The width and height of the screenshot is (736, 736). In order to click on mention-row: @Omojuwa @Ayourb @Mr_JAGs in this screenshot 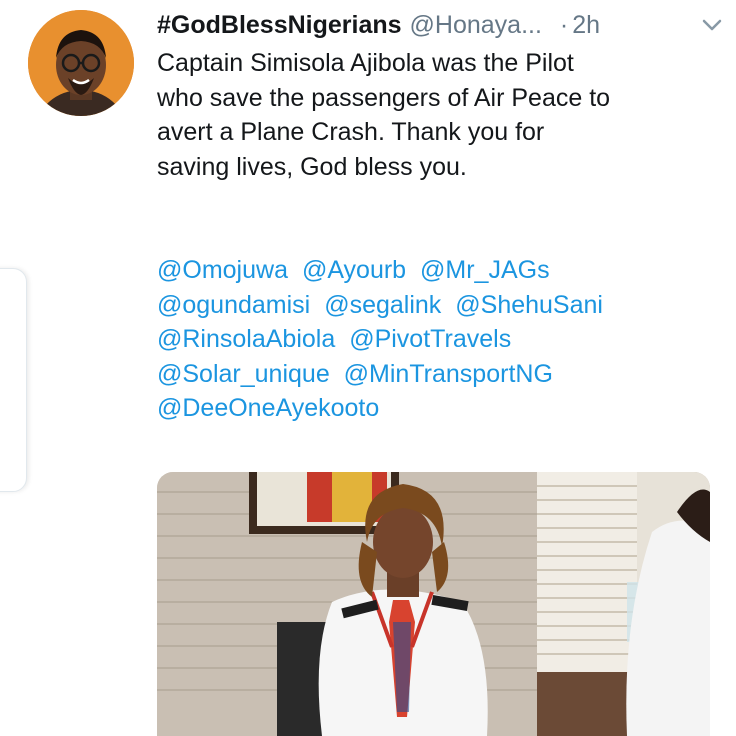, I will do `click(442, 270)`.